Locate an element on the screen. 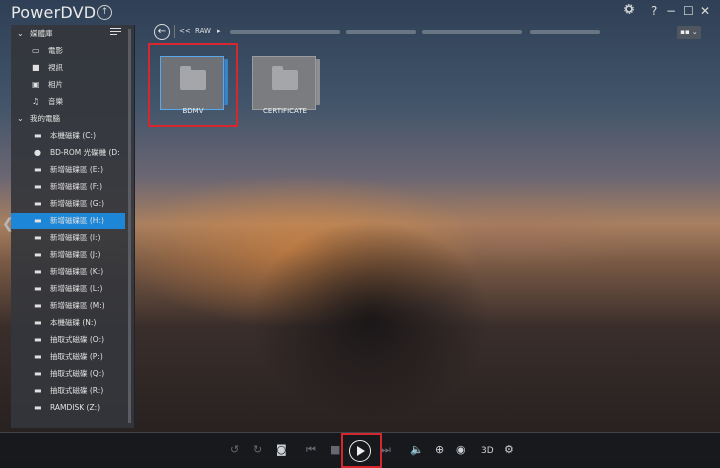 The height and width of the screenshot is (468, 720). stop-icon: ■ is located at coordinates (335, 450).